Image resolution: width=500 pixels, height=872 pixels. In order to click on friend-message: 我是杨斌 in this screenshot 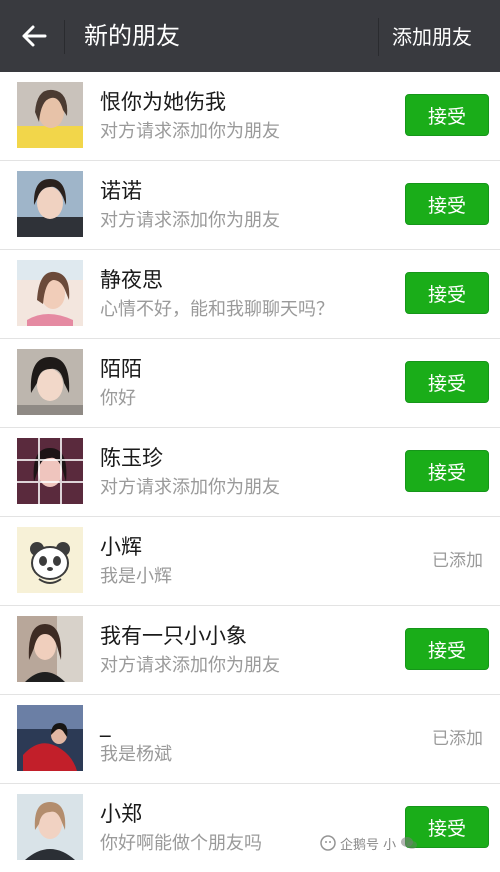, I will do `click(136, 754)`.